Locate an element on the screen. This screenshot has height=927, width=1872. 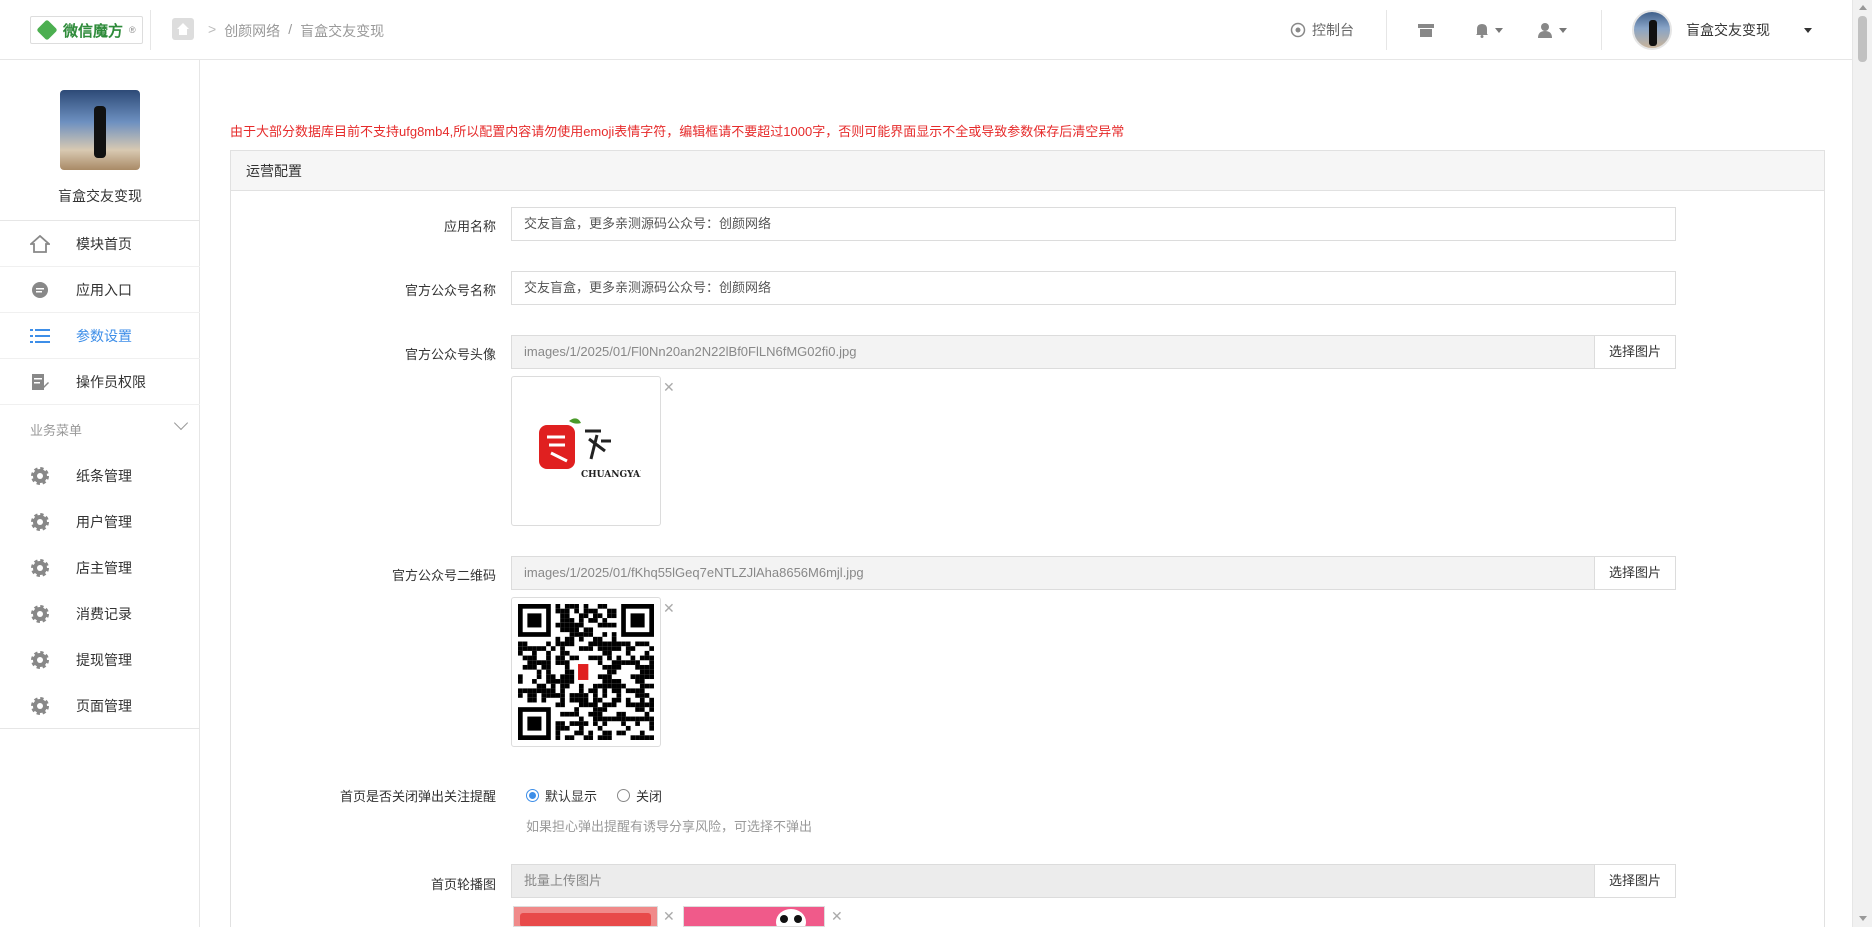
follow-popup-label: 首页是否关闭弹出关注提醒 is located at coordinates (417, 796).